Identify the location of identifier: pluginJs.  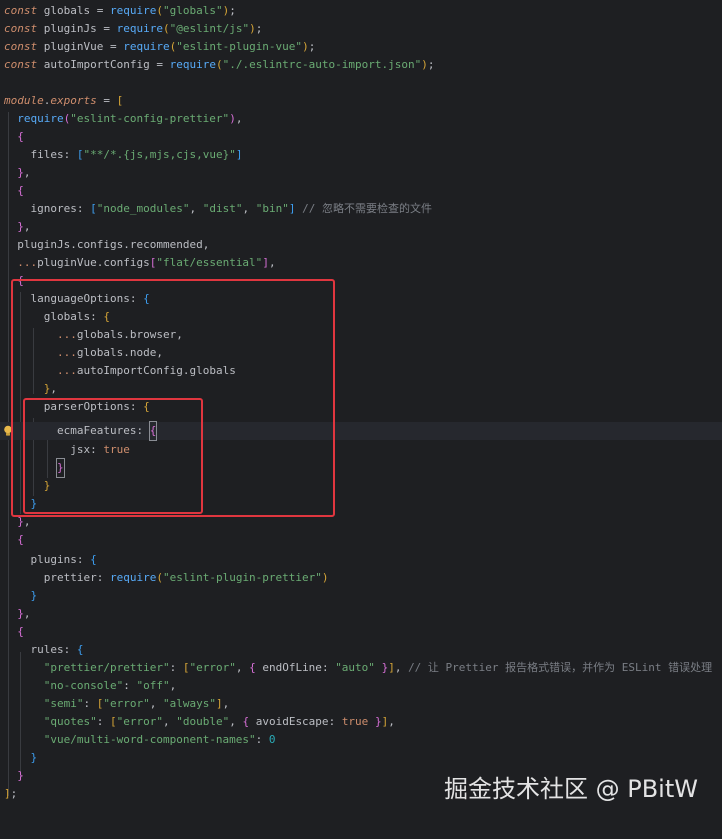
(44, 244).